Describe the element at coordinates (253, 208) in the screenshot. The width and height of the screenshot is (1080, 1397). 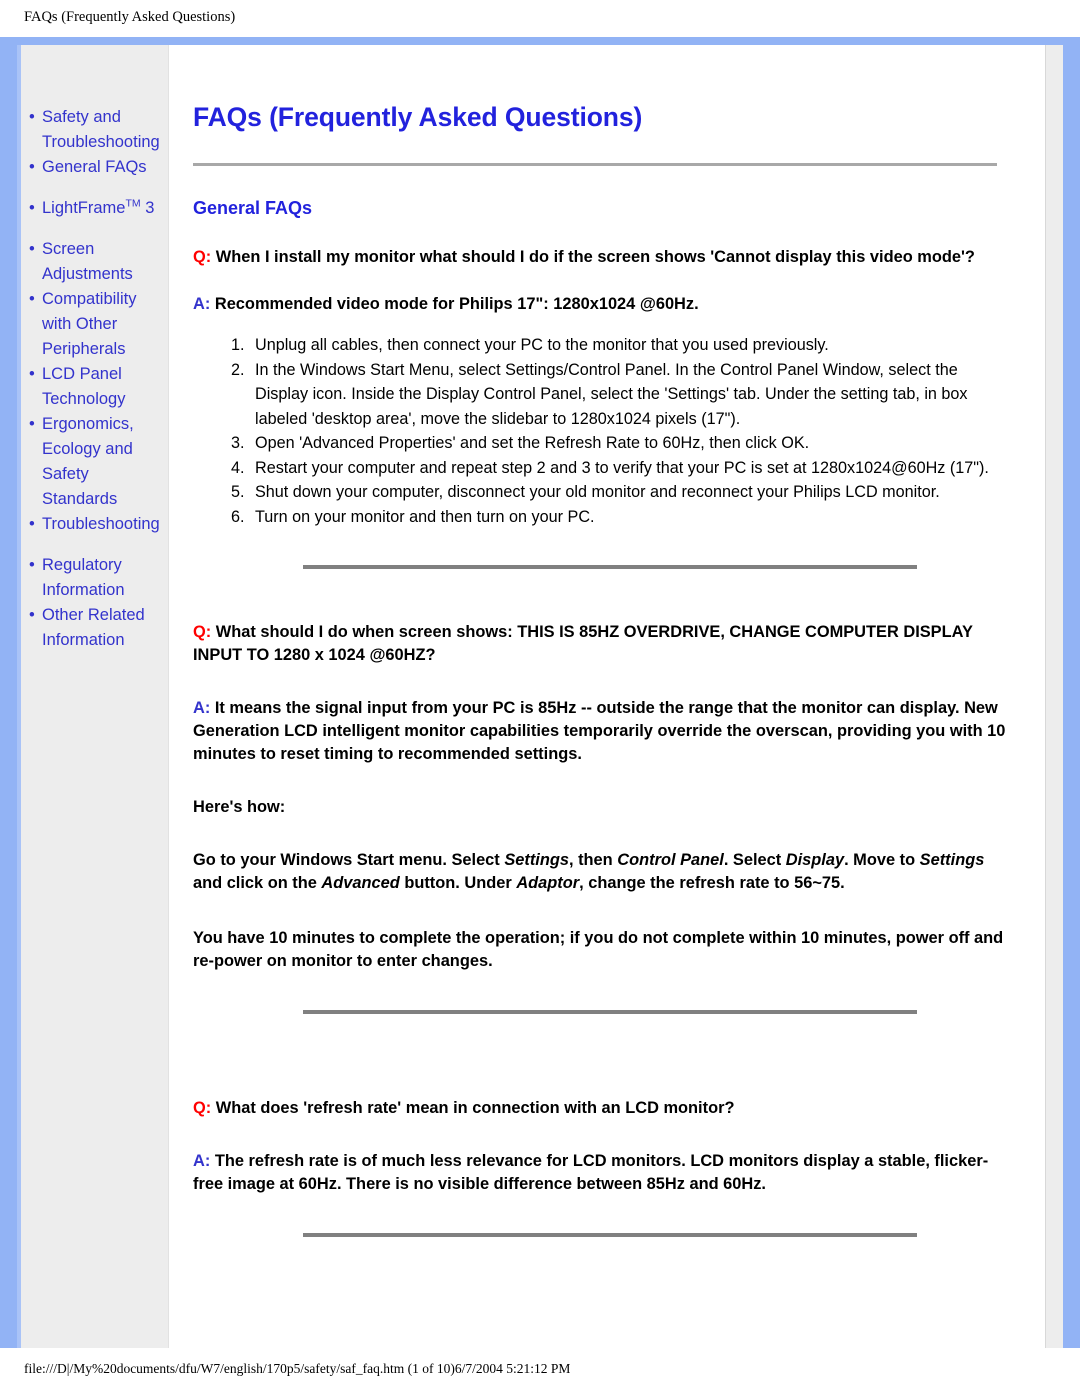
I see `section-title-general-faqs: General FAQs` at that location.